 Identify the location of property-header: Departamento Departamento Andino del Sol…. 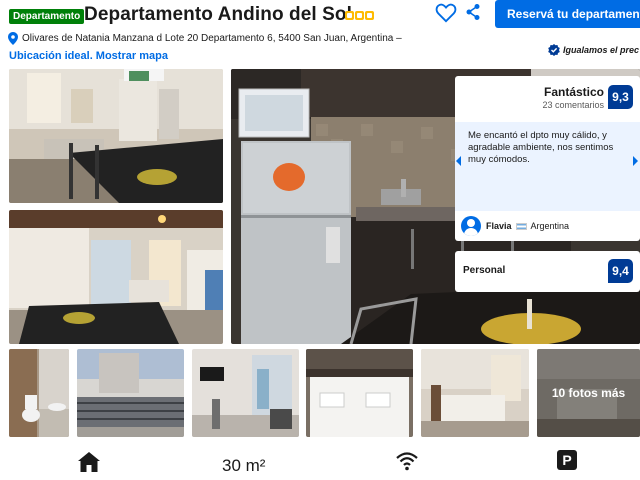
(320, 17).